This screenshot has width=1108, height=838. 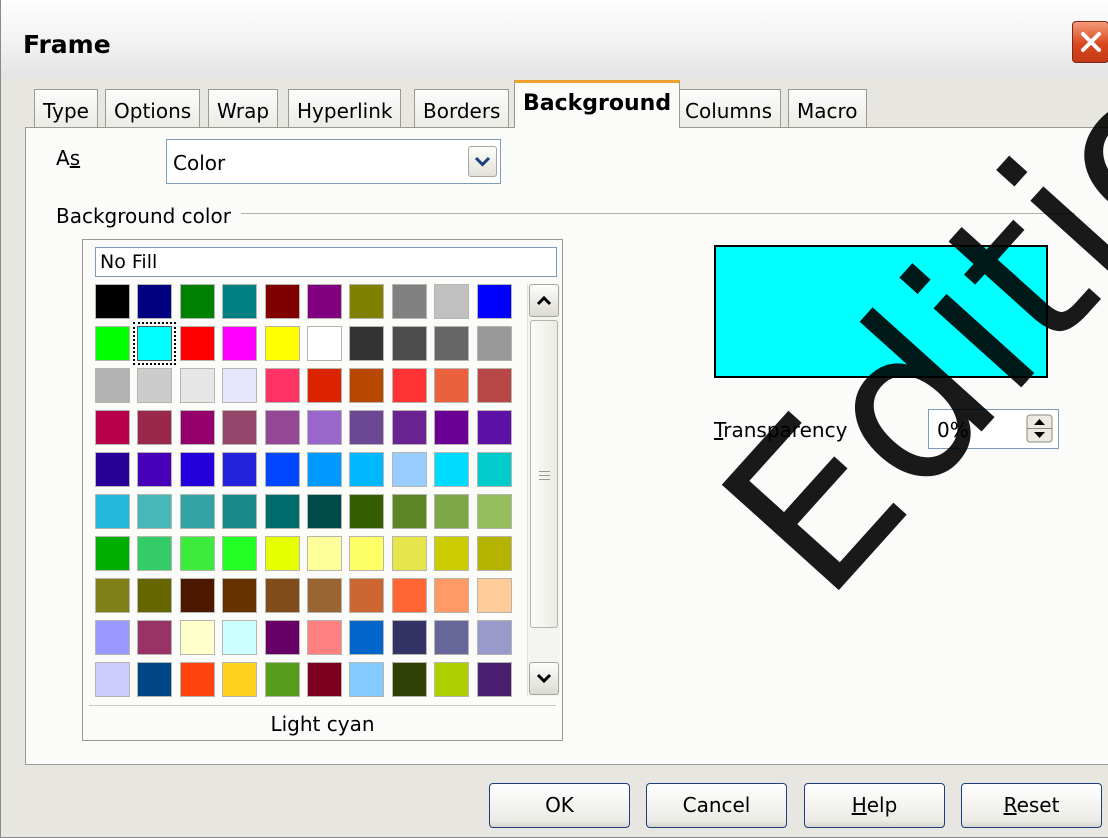 I want to click on help-button: Help, so click(x=874, y=805).